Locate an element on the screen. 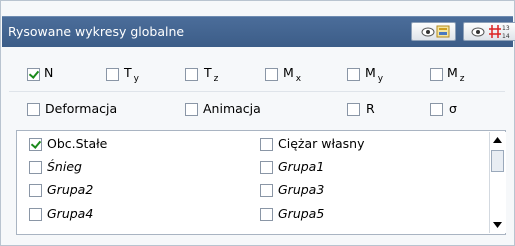  component-tz-label: Tz is located at coordinates (211, 74).